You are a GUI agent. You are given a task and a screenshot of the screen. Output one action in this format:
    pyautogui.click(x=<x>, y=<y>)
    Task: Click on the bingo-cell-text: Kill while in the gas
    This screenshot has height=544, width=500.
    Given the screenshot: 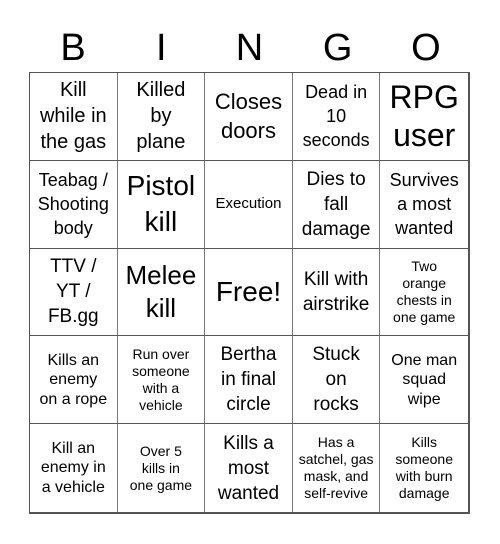 What is the action you would take?
    pyautogui.click(x=73, y=116)
    